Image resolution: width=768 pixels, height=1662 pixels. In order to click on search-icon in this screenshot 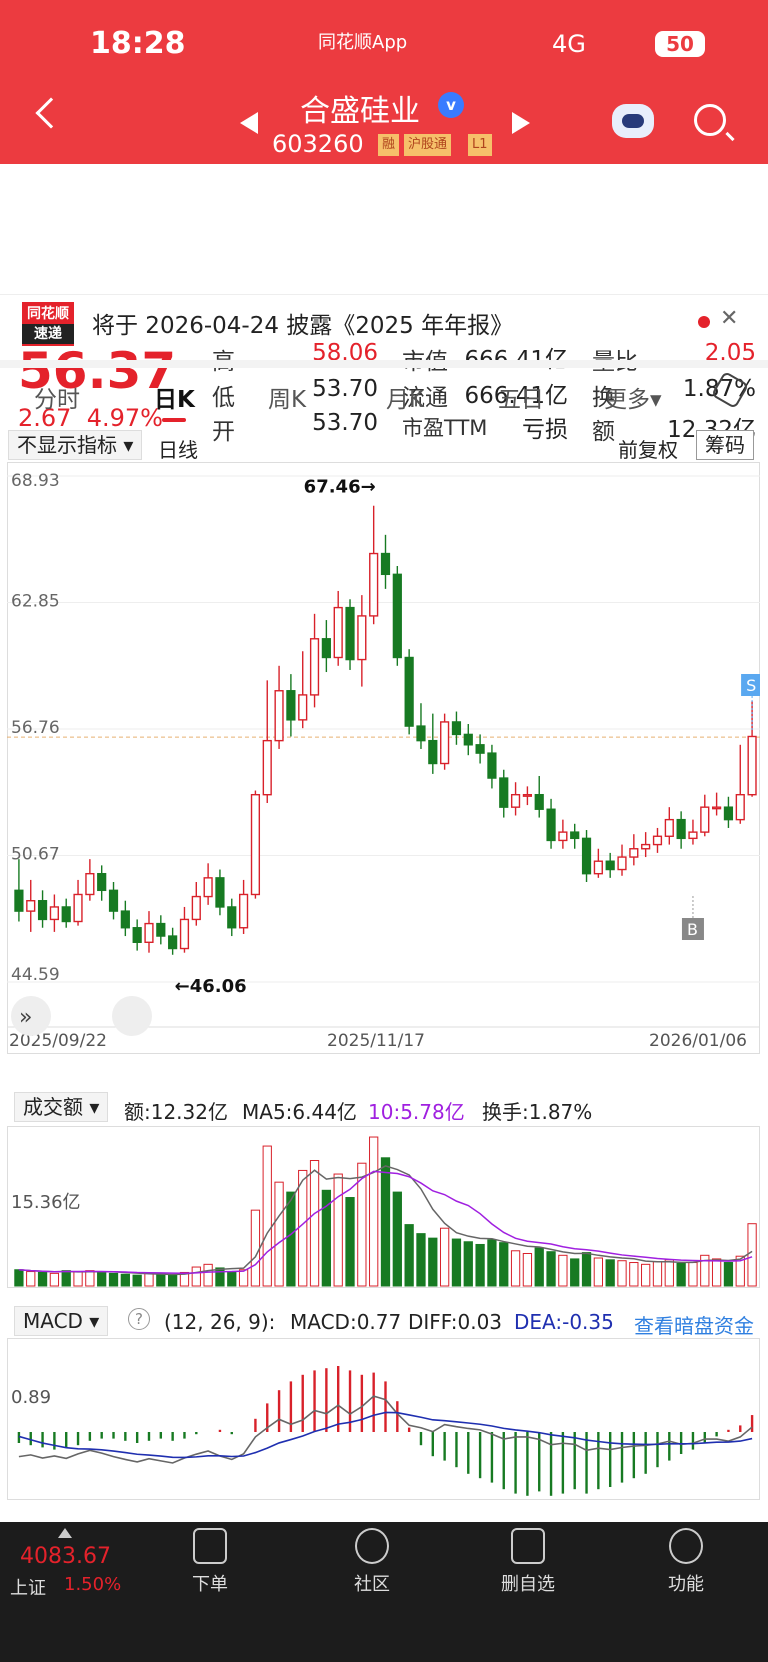, I will do `click(710, 120)`.